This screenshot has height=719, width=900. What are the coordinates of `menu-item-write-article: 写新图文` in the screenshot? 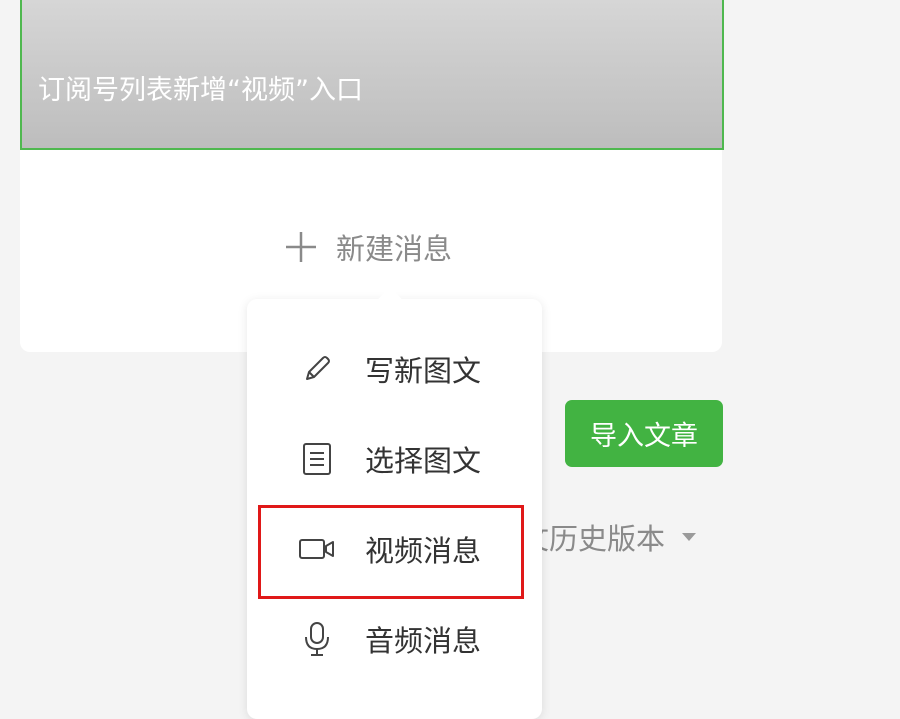 It's located at (394, 369).